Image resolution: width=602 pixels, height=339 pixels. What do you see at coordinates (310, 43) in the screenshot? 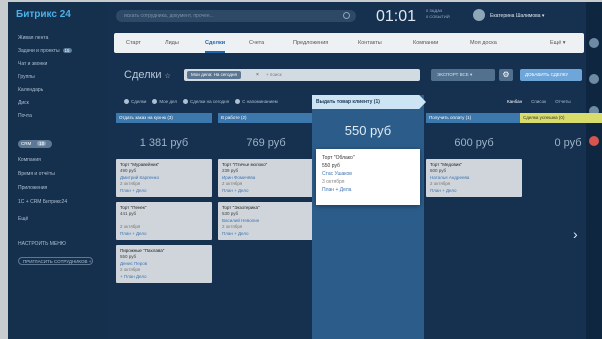
I see `crm-menu-quotes: Предложения` at bounding box center [310, 43].